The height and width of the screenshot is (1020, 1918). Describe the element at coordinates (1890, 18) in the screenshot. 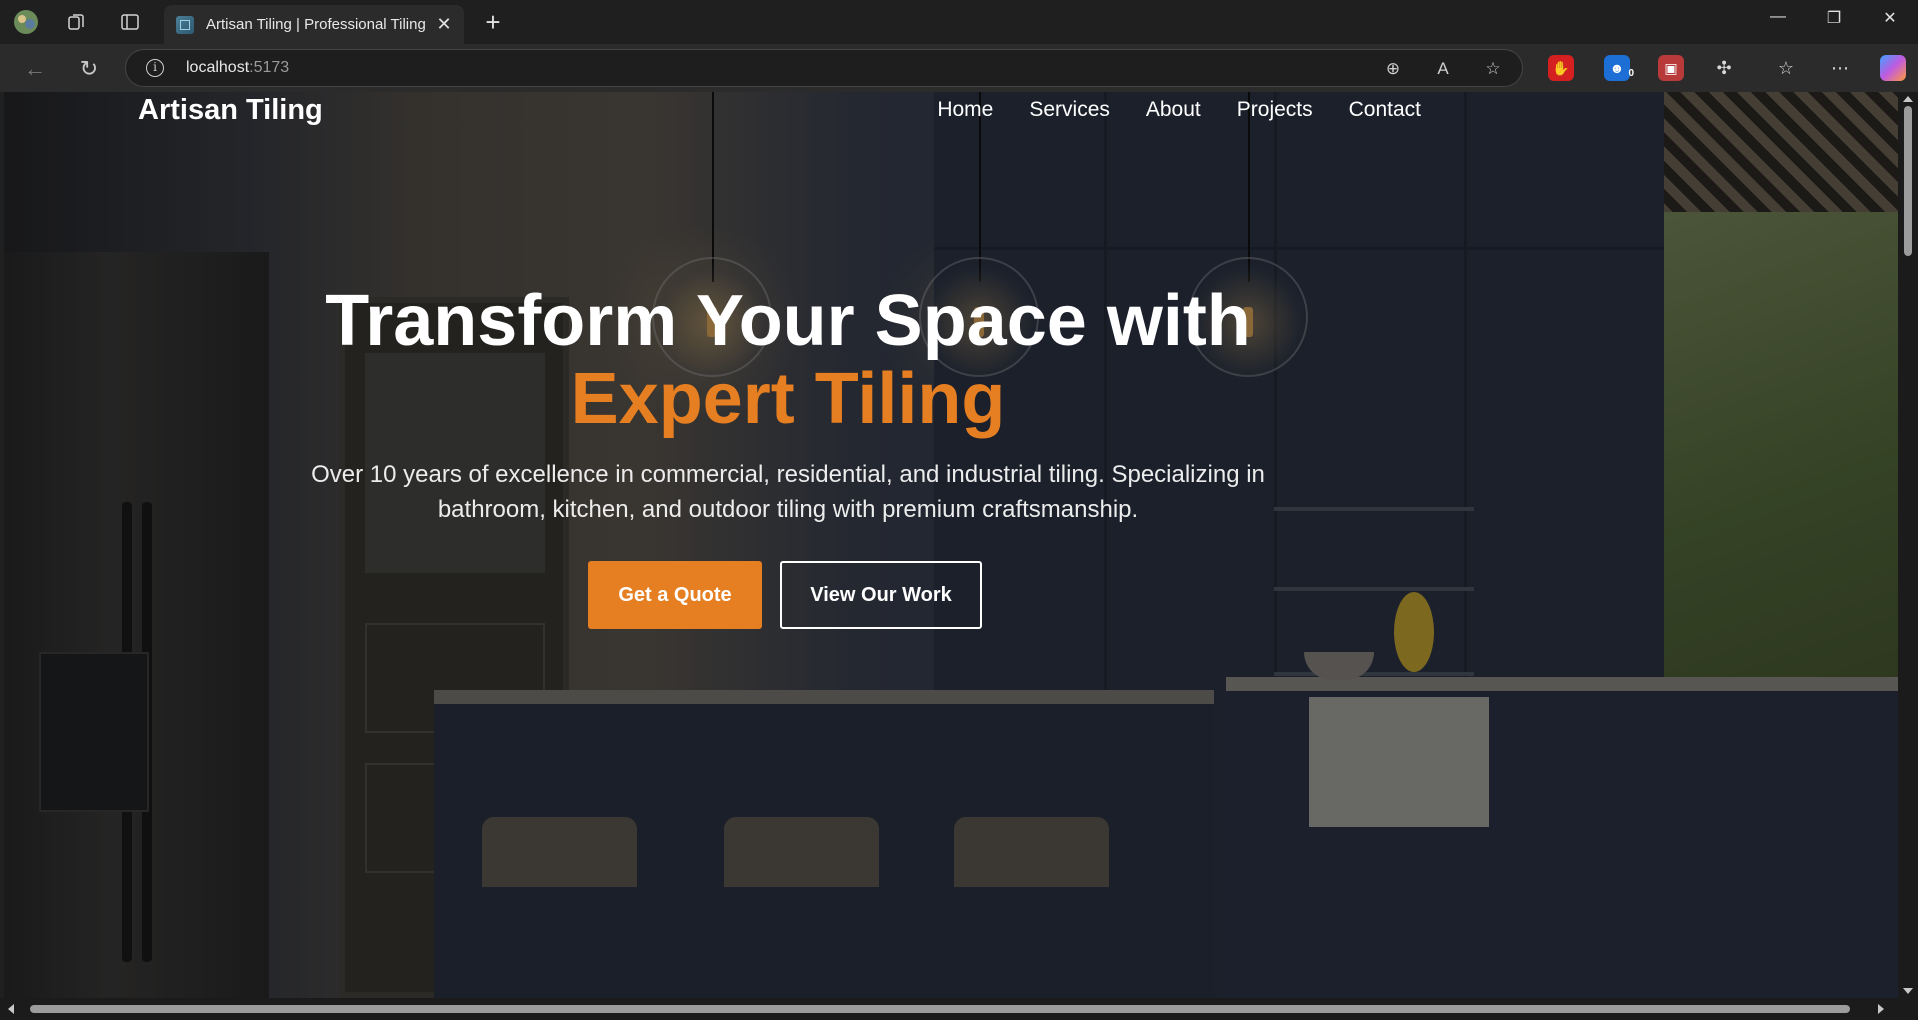

I see `close-window-button: ✕` at that location.